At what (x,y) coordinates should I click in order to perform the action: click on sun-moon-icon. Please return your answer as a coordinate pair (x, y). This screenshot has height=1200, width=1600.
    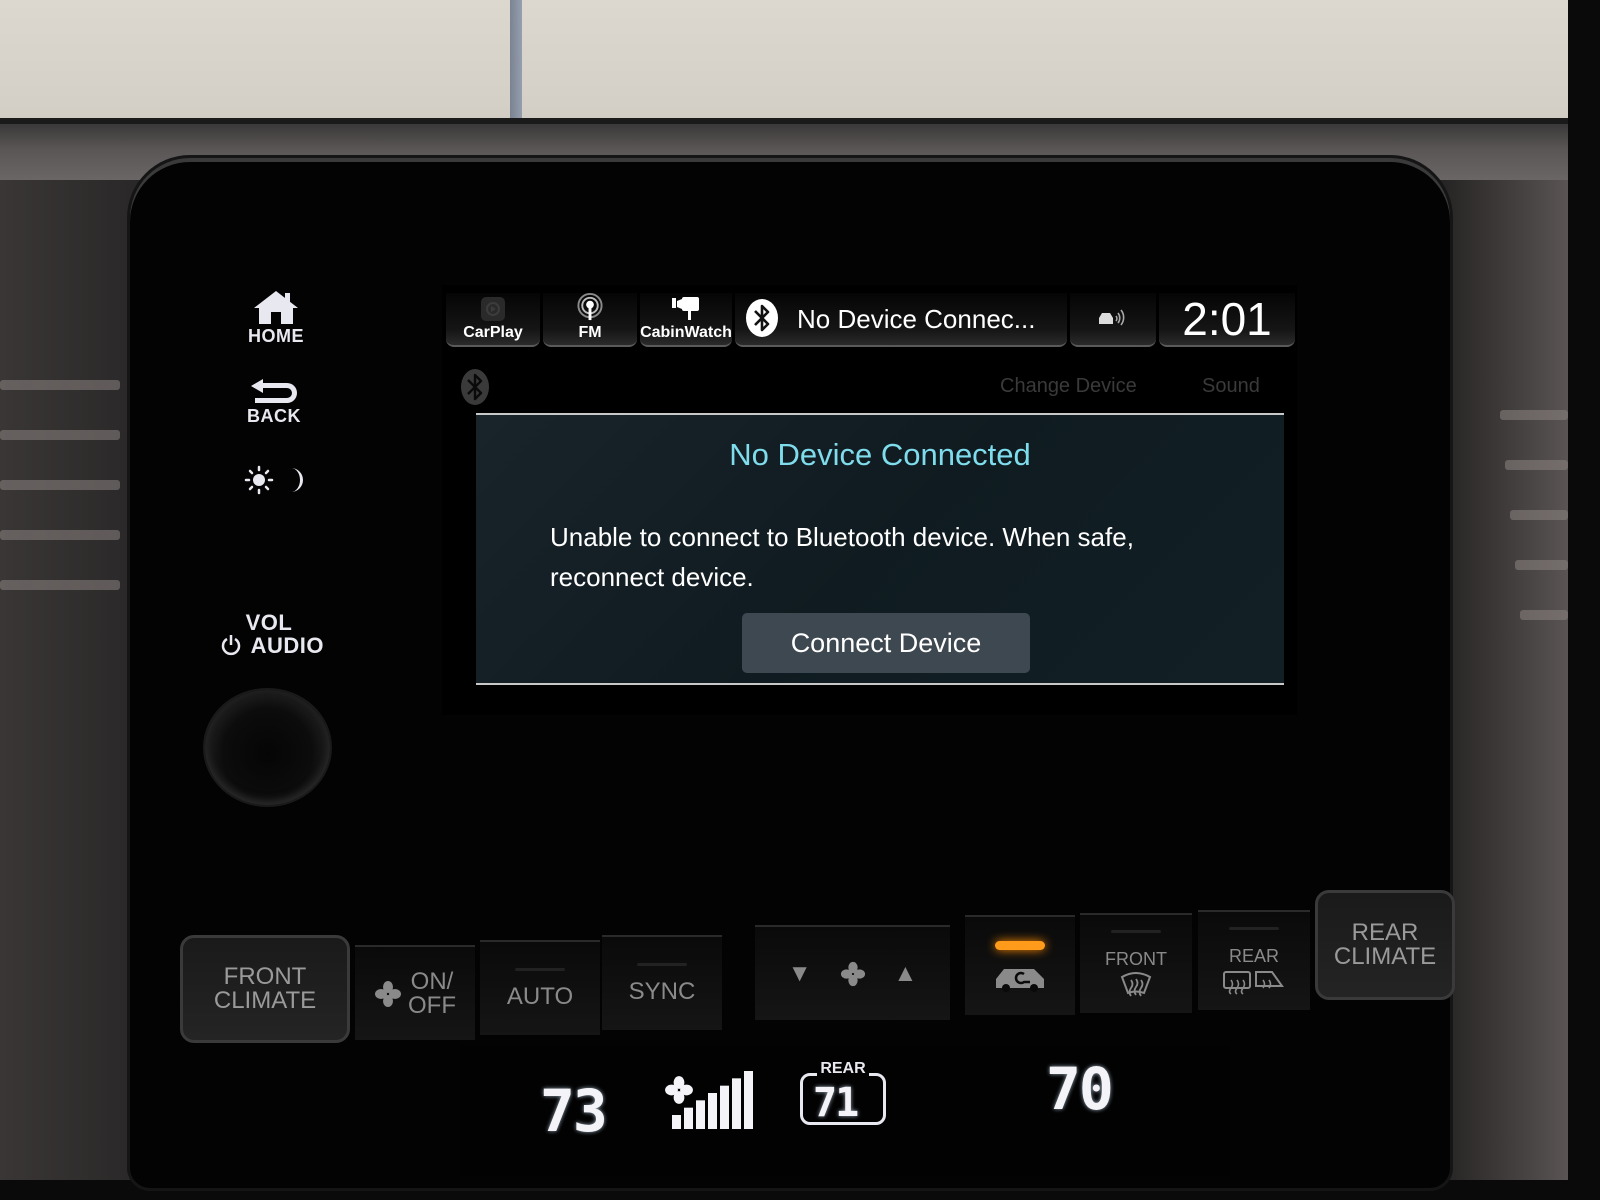
    Looking at the image, I should click on (273, 480).